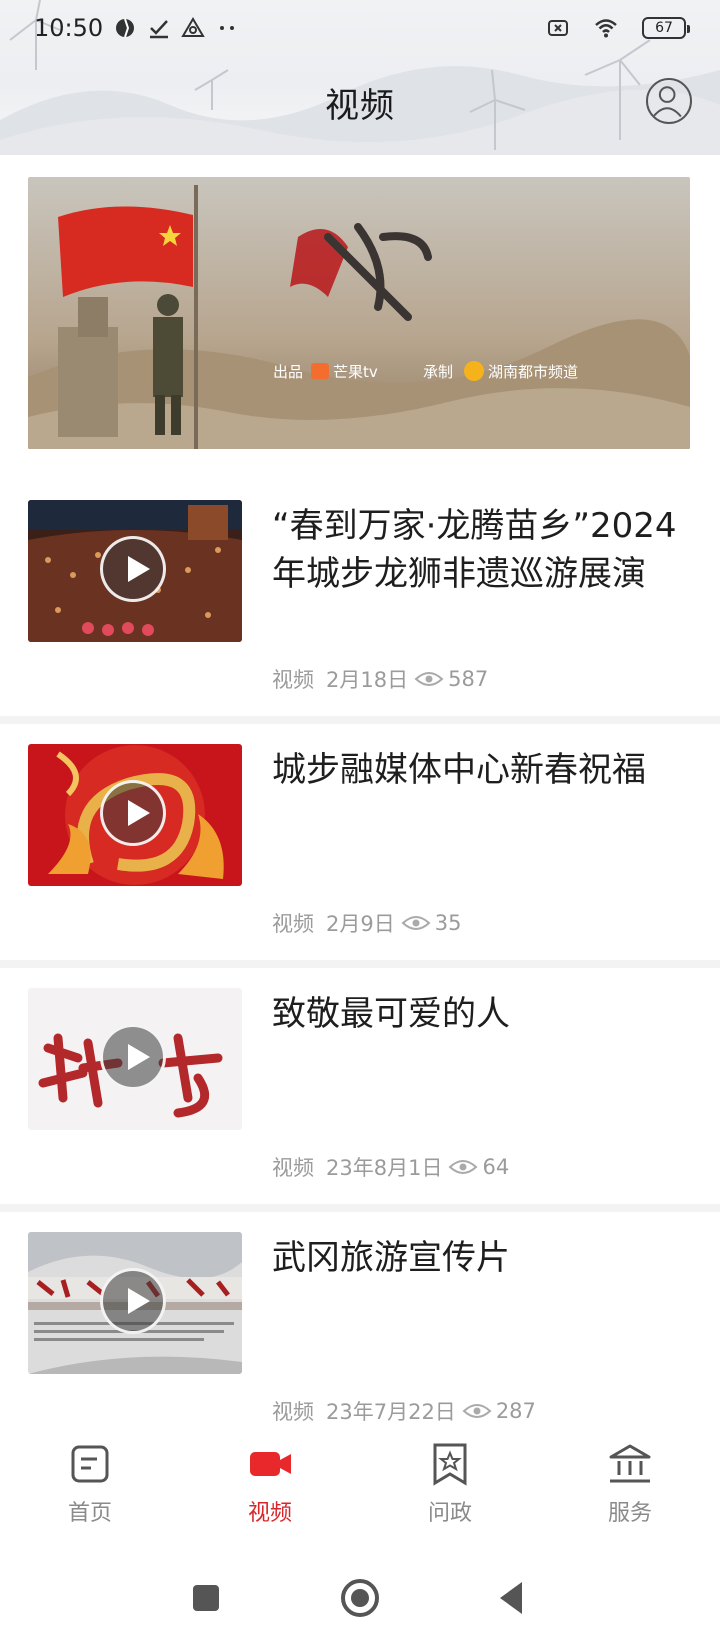 This screenshot has width=720, height=1650. I want to click on video-date: 2月18日, so click(367, 680).